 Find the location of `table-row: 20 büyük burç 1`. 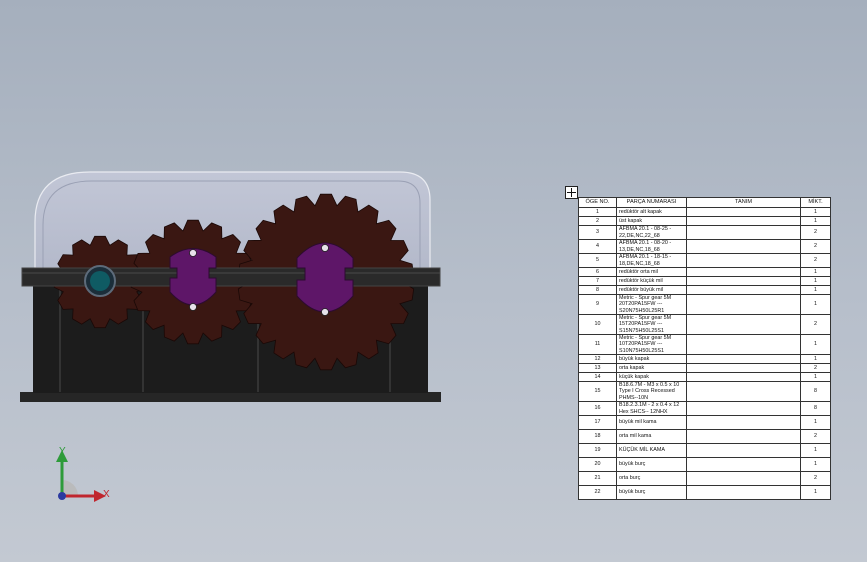

table-row: 20 büyük burç 1 is located at coordinates (704, 464).